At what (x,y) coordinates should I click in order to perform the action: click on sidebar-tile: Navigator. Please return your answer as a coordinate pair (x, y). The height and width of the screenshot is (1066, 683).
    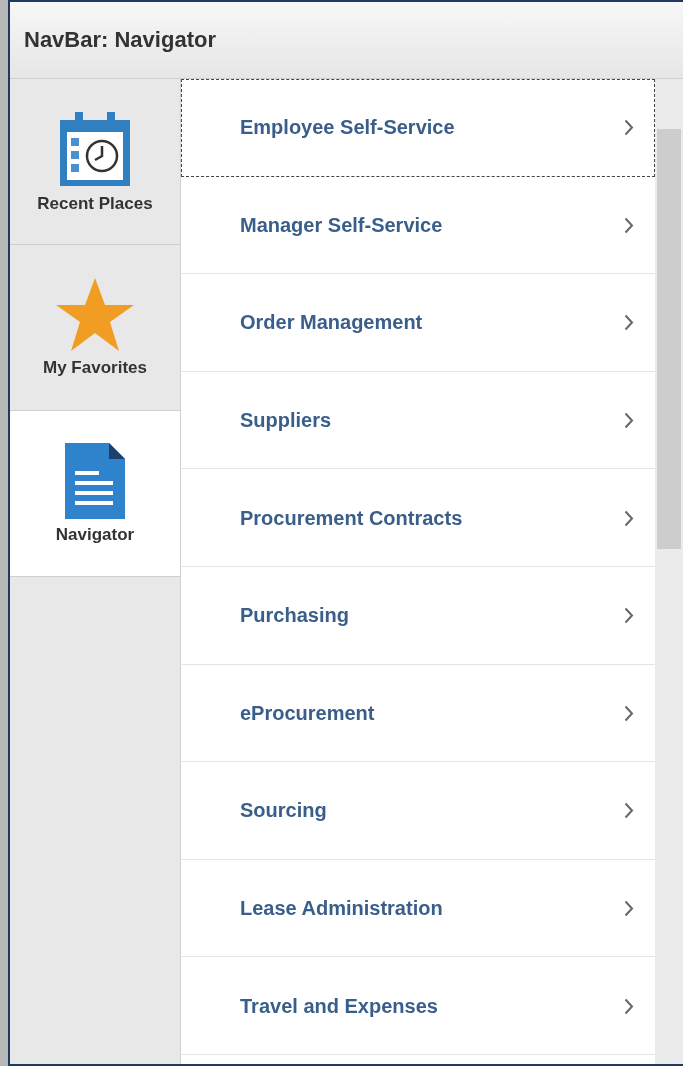
    Looking at the image, I should click on (95, 494).